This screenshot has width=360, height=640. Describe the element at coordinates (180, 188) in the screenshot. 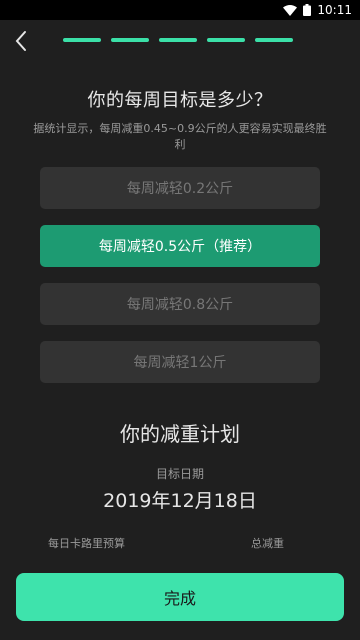

I see `option-0-2kg: 每周减轻0.2公斤` at that location.